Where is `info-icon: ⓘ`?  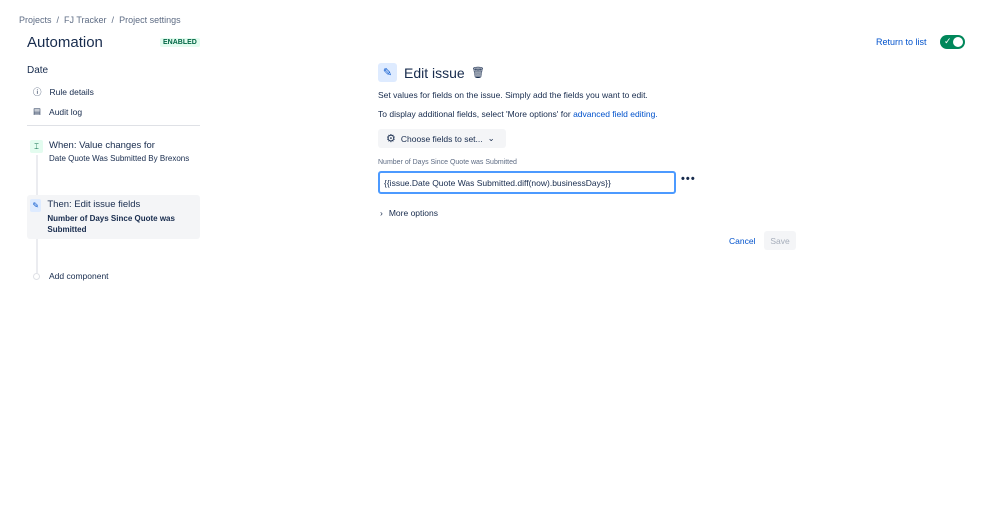
info-icon: ⓘ is located at coordinates (37, 92).